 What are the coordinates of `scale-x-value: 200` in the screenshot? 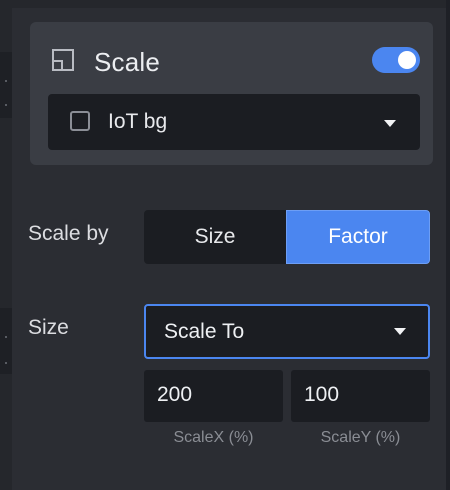 It's located at (175, 394).